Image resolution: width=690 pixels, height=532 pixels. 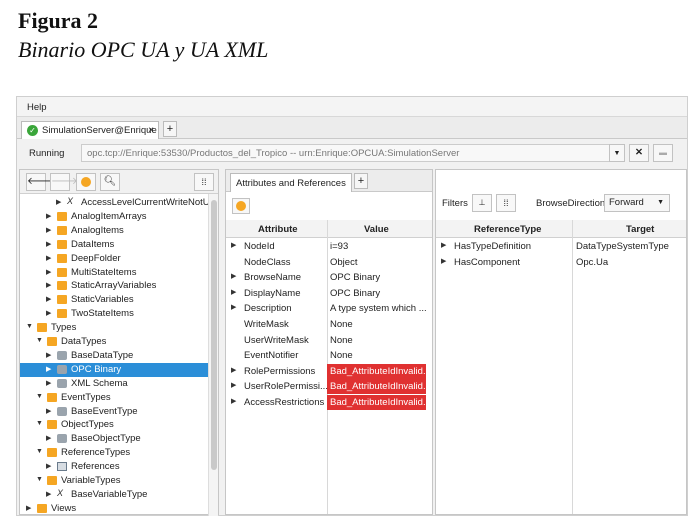 What do you see at coordinates (326, 262) in the screenshot?
I see `attribute-row: NodeClass Object` at bounding box center [326, 262].